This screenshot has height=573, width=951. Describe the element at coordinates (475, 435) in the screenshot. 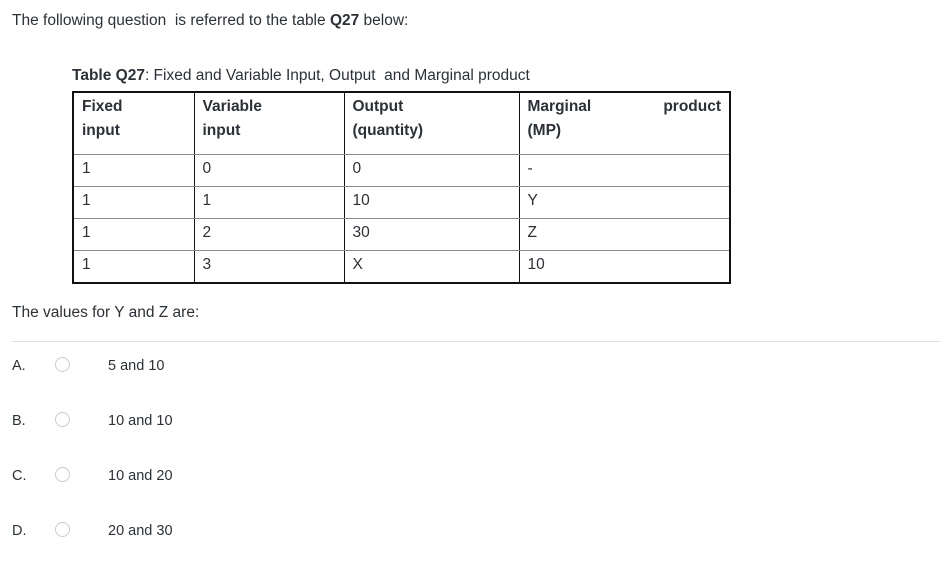

I see `answer-option-b: B. 10 and 10` at that location.